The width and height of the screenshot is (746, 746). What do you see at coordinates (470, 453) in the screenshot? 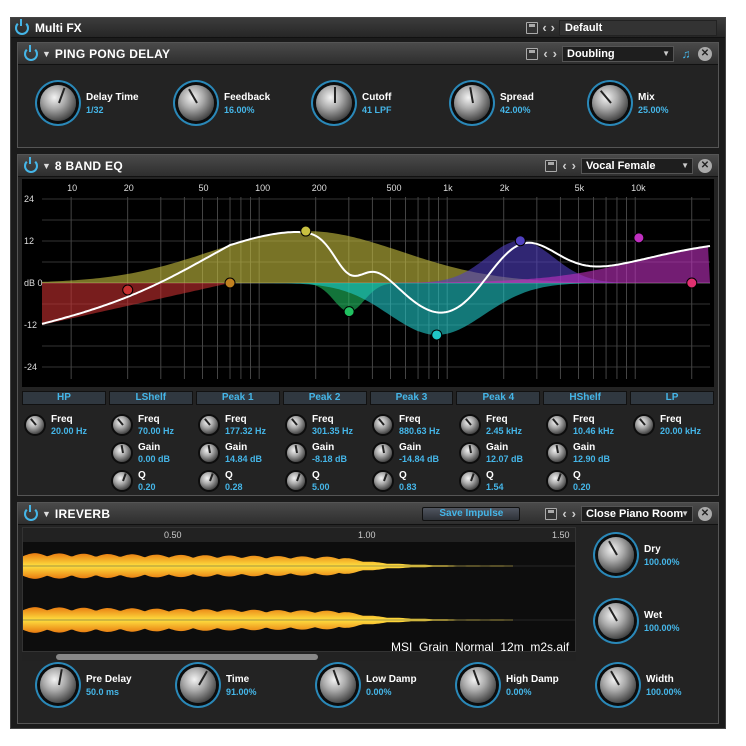
I see `peak-4-gain-knob` at bounding box center [470, 453].